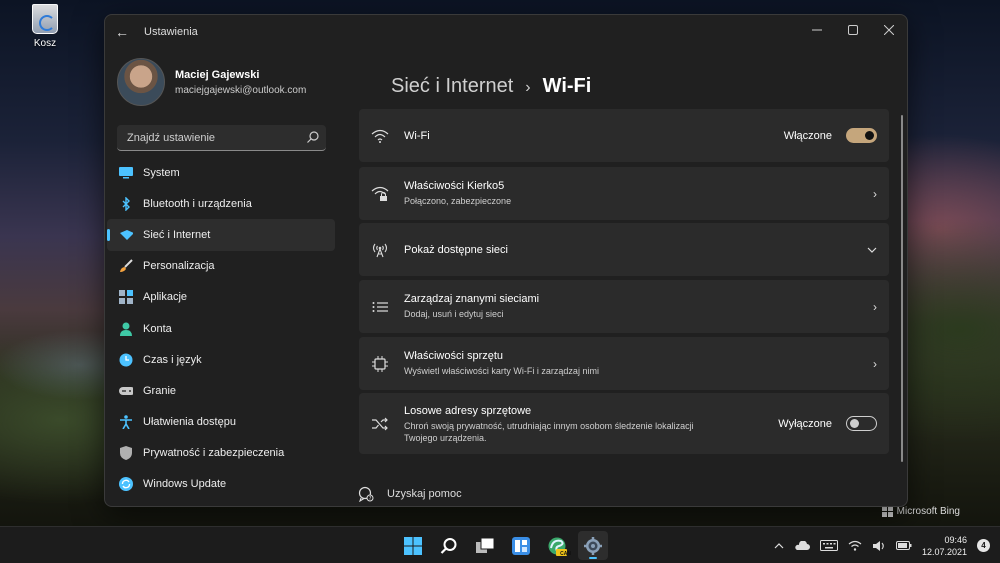  What do you see at coordinates (624, 249) in the screenshot?
I see `available-networks-card: Pokaż dostępne sieci` at bounding box center [624, 249].